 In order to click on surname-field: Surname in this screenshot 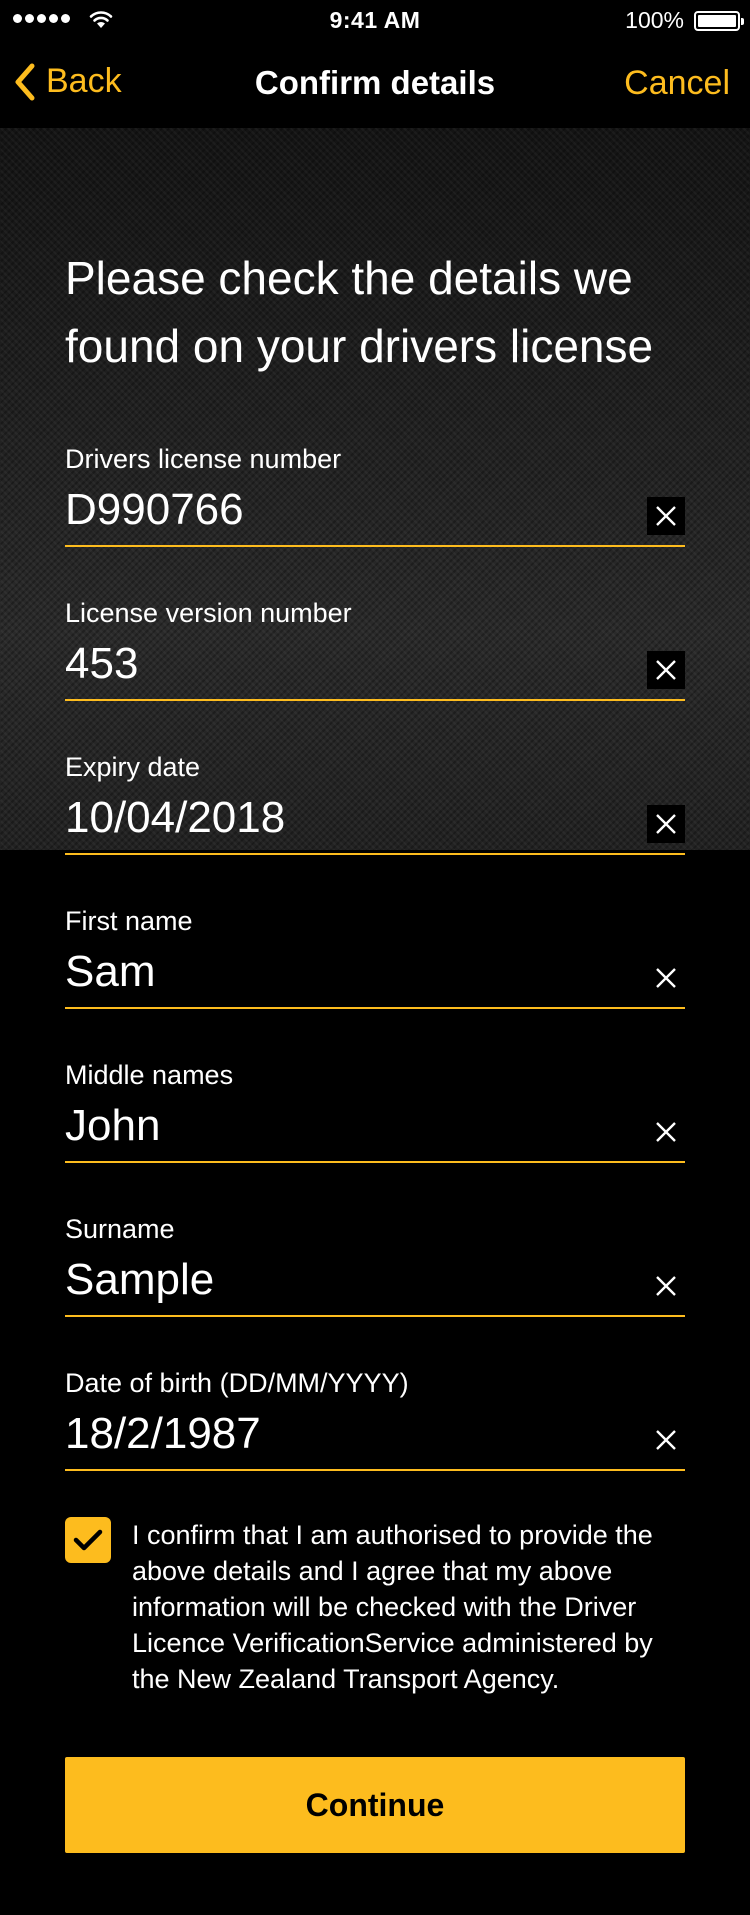, I will do `click(375, 1269)`.